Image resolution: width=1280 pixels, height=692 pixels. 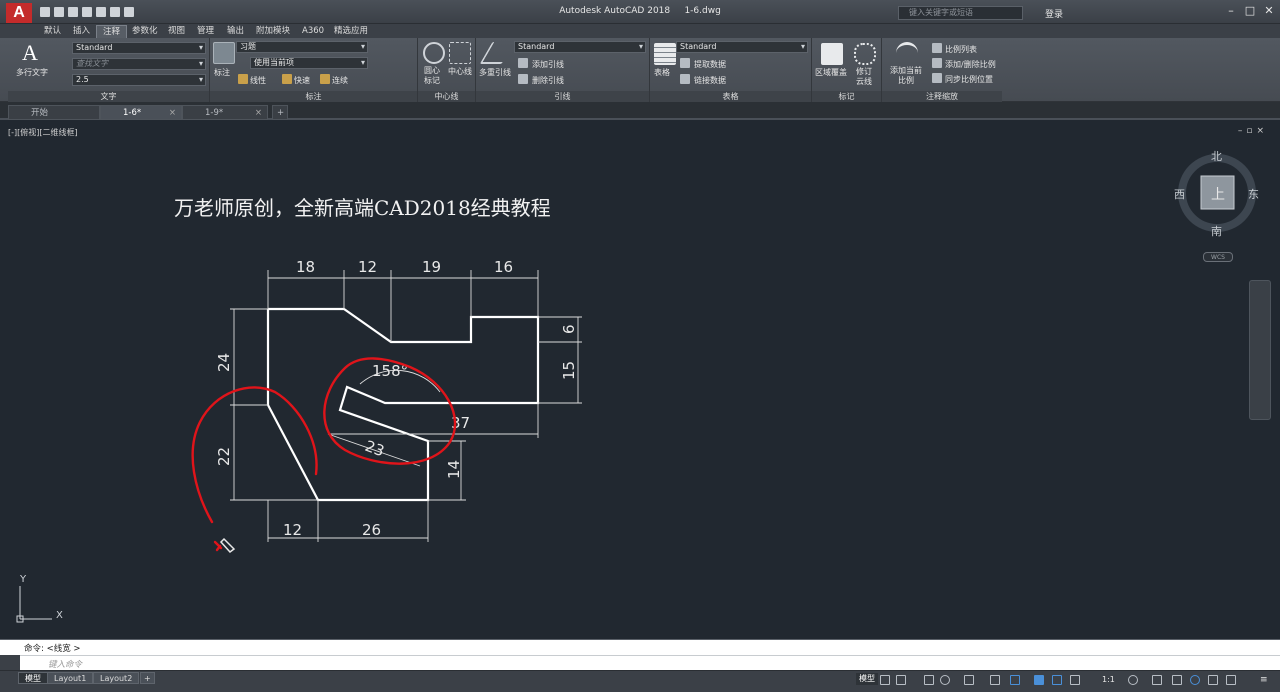 What do you see at coordinates (995, 680) in the screenshot?
I see `osnap-tracking-icon` at bounding box center [995, 680].